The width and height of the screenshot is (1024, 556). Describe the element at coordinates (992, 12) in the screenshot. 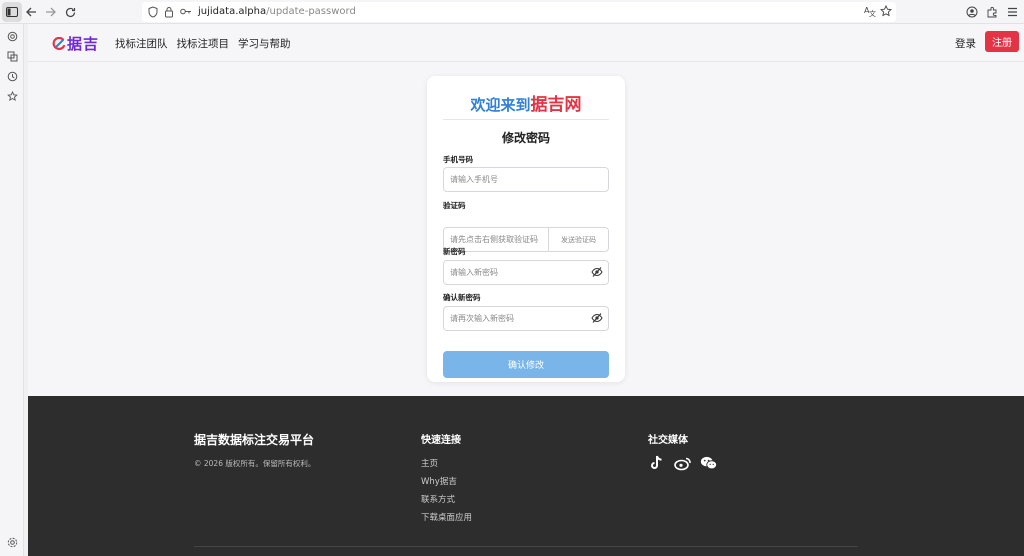

I see `extensions-icon` at that location.